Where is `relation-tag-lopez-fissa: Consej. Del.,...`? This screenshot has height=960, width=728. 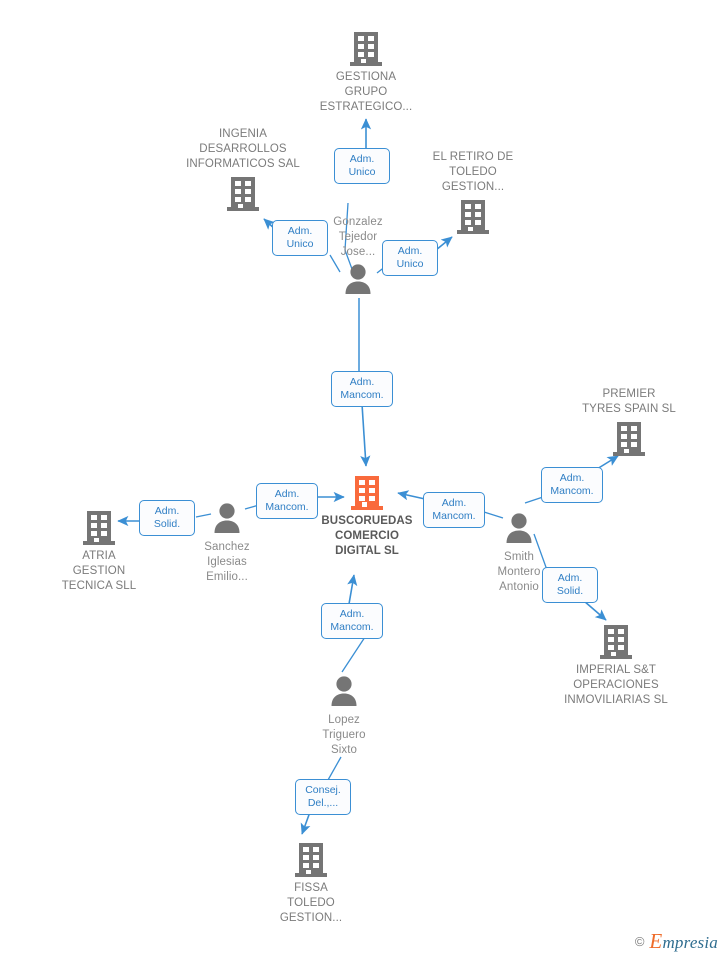
relation-tag-lopez-fissa: Consej. Del.,... is located at coordinates (323, 797).